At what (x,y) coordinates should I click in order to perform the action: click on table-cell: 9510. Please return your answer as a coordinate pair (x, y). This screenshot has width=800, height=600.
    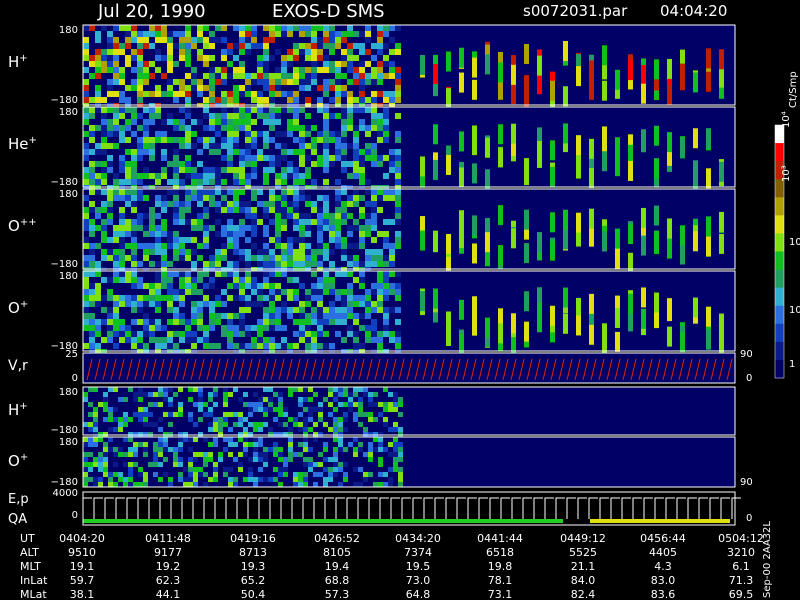
    Looking at the image, I should click on (82, 552).